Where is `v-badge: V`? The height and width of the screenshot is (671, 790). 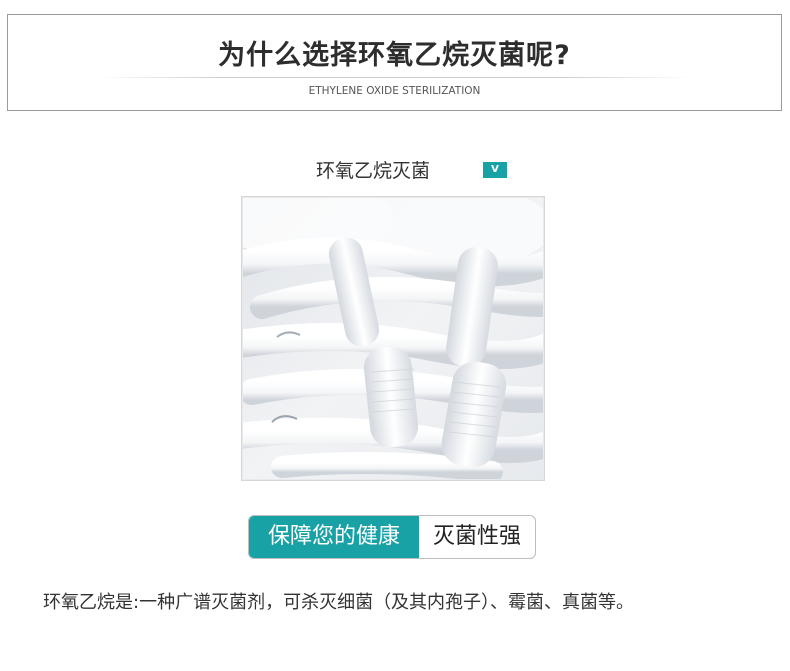
v-badge: V is located at coordinates (495, 170).